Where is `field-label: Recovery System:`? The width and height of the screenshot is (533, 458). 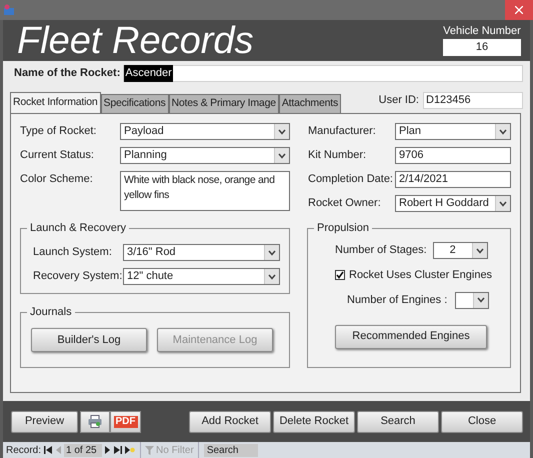
field-label: Recovery System: is located at coordinates (78, 276).